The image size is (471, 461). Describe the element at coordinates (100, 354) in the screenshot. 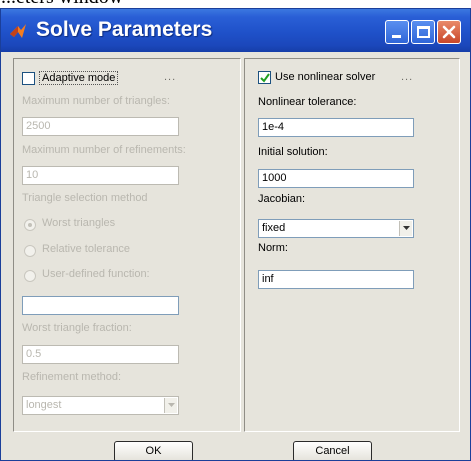

I see `worst-fraction-field: 0.5` at that location.